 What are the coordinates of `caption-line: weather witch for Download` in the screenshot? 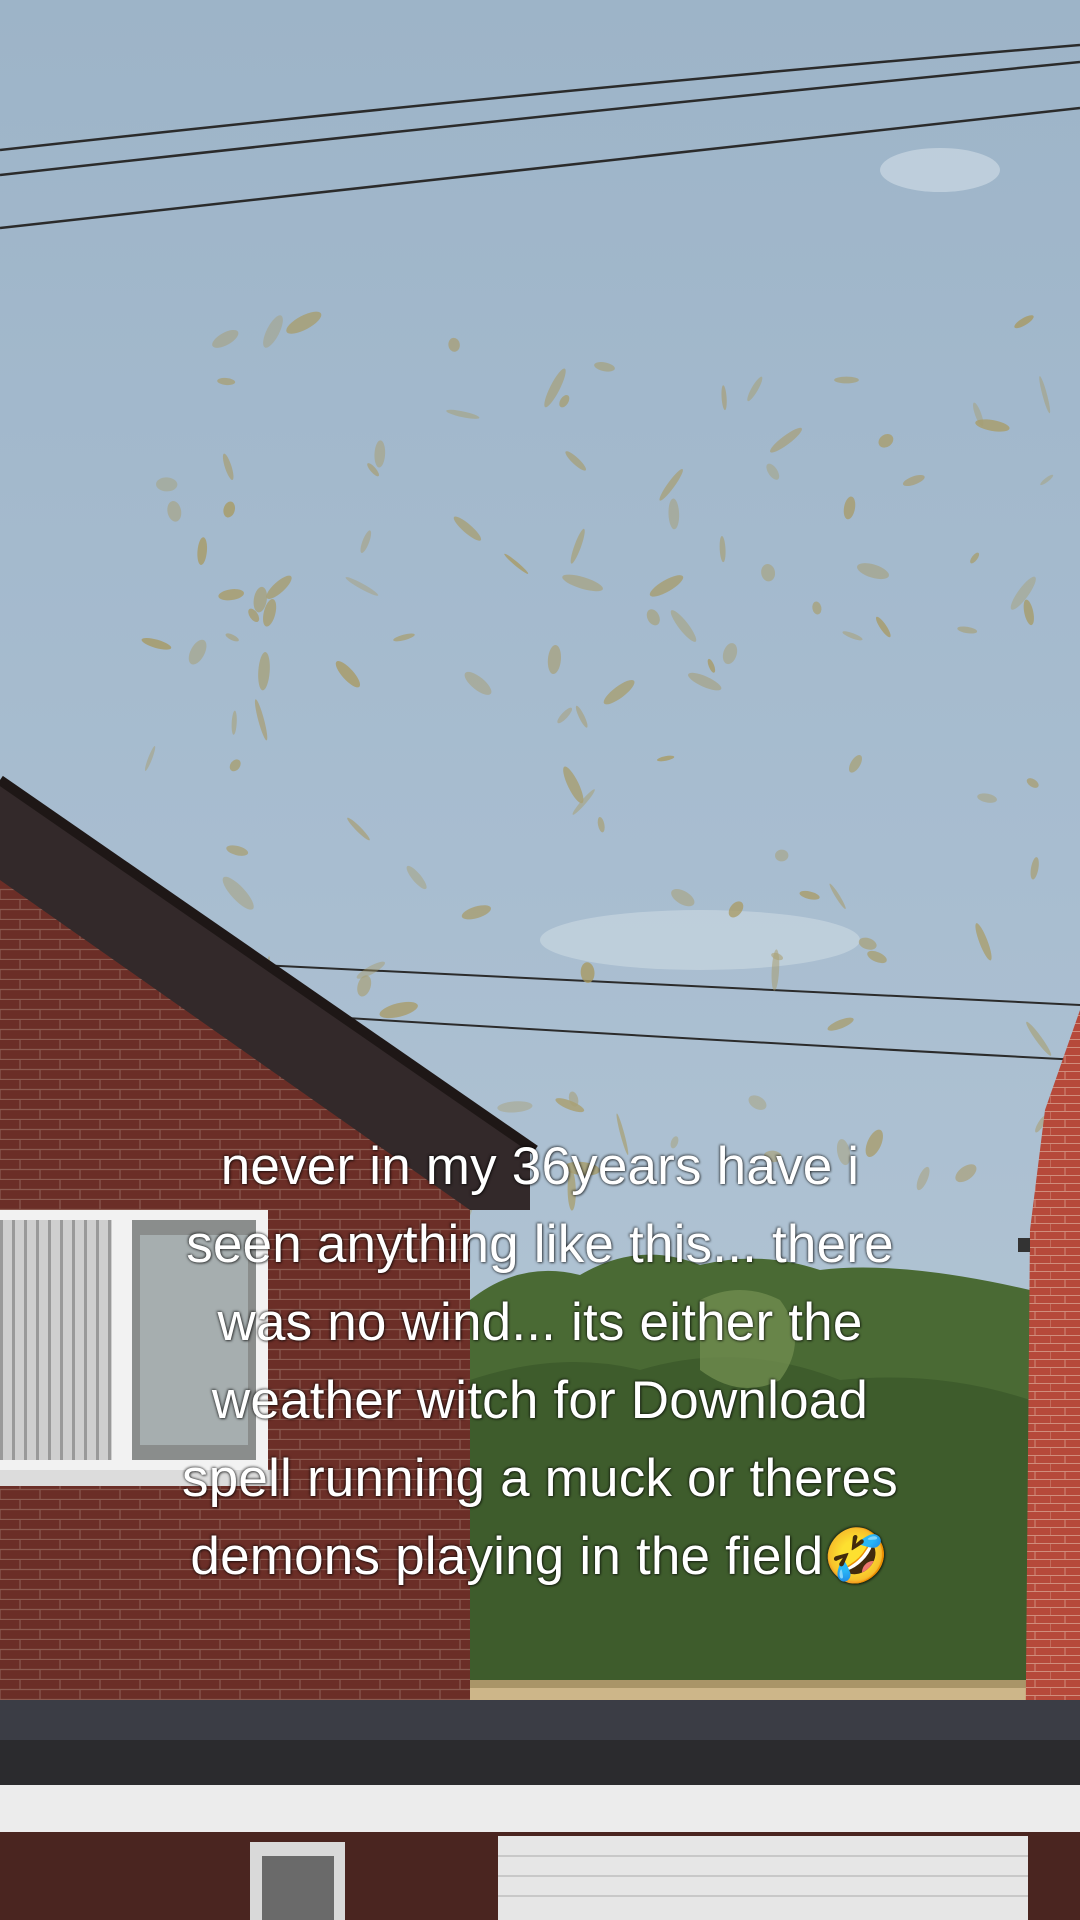 It's located at (540, 1400).